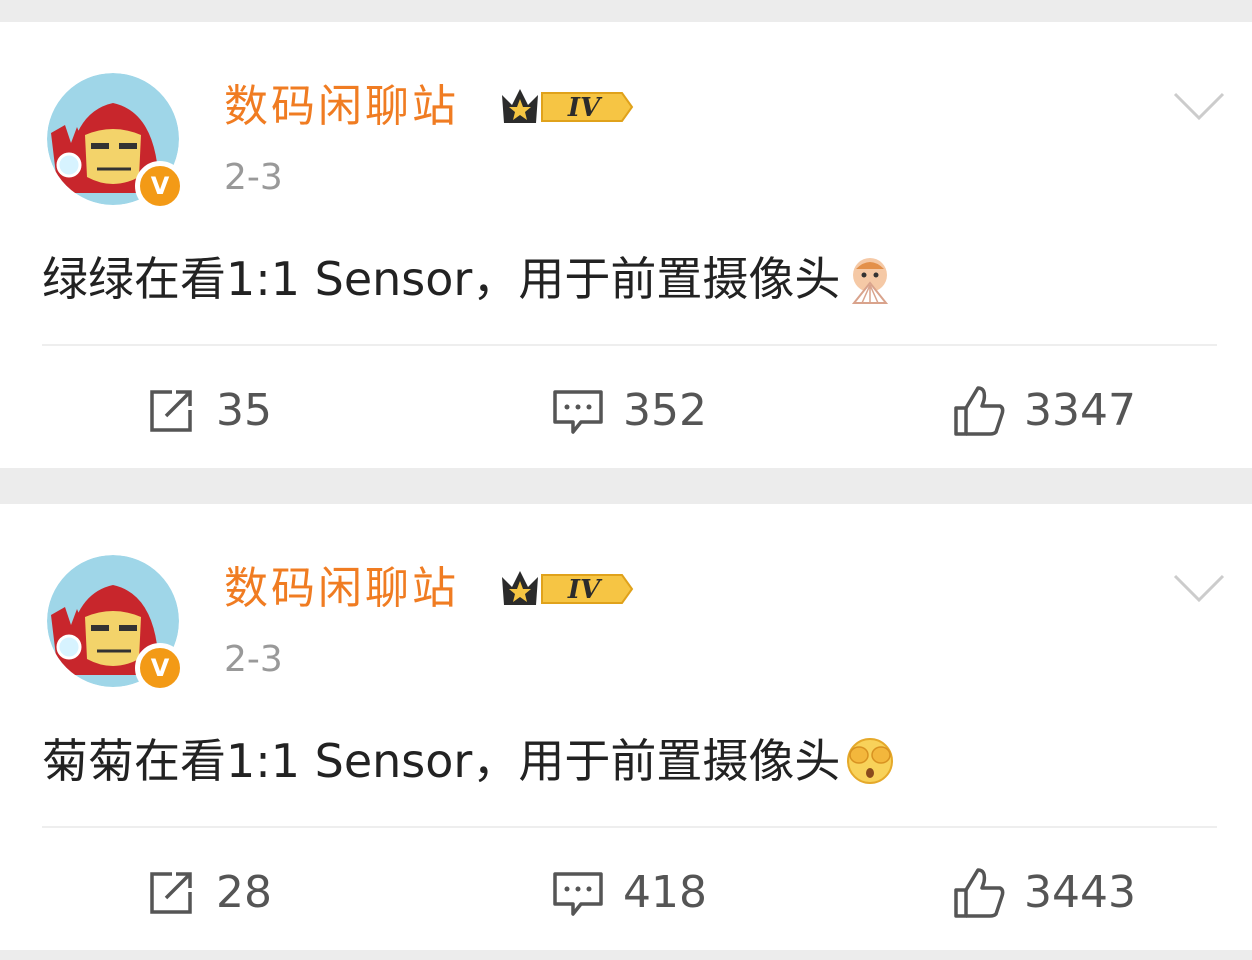  Describe the element at coordinates (870, 761) in the screenshot. I see `cover-eyes-emoji` at that location.